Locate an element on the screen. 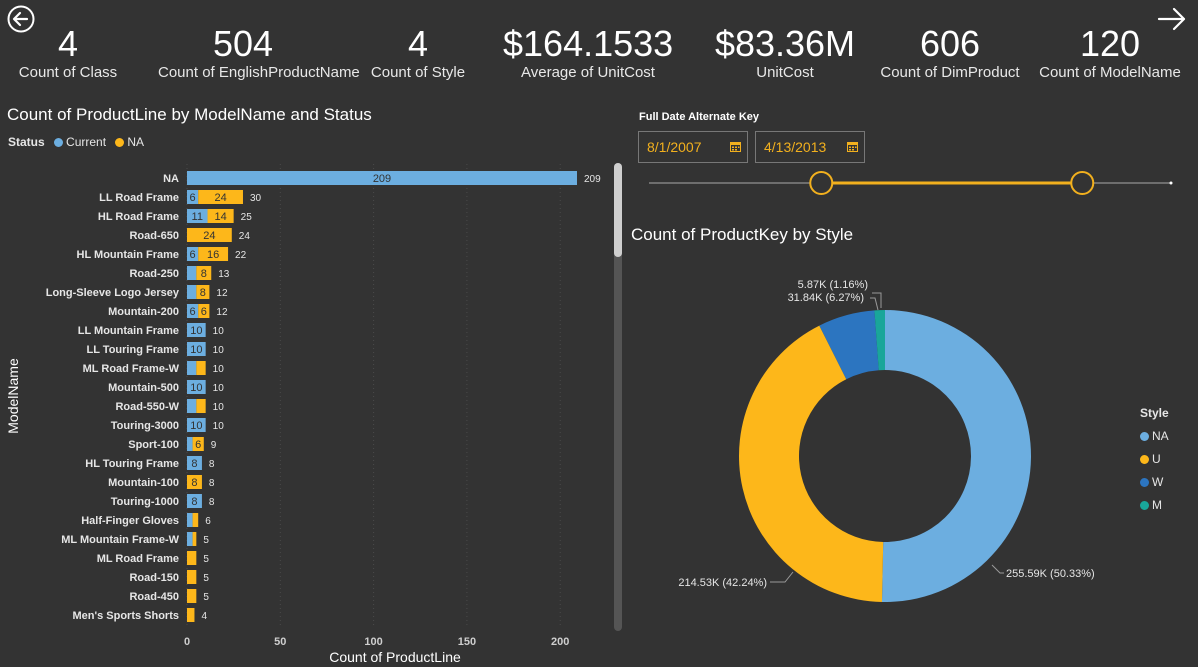 The height and width of the screenshot is (667, 1198). y-tick-label: NA is located at coordinates (171, 179).